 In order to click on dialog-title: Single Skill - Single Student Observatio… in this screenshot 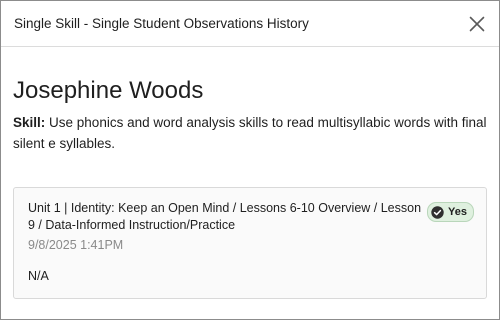, I will do `click(161, 23)`.